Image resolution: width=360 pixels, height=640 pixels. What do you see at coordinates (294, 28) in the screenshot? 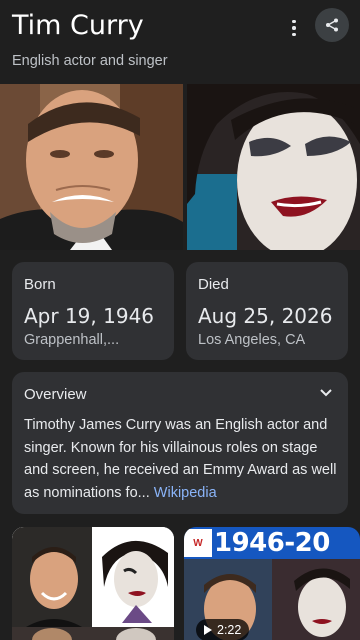
I see `more-options-button` at bounding box center [294, 28].